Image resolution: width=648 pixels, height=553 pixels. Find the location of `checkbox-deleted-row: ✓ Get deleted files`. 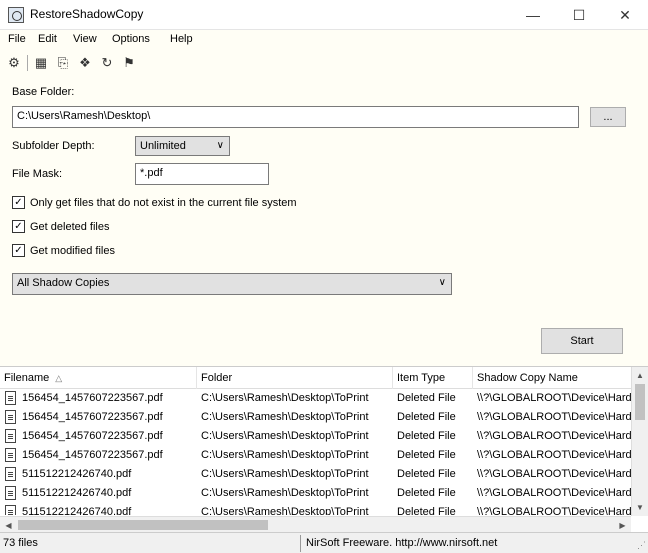

checkbox-deleted-row: ✓ Get deleted files is located at coordinates (61, 226).